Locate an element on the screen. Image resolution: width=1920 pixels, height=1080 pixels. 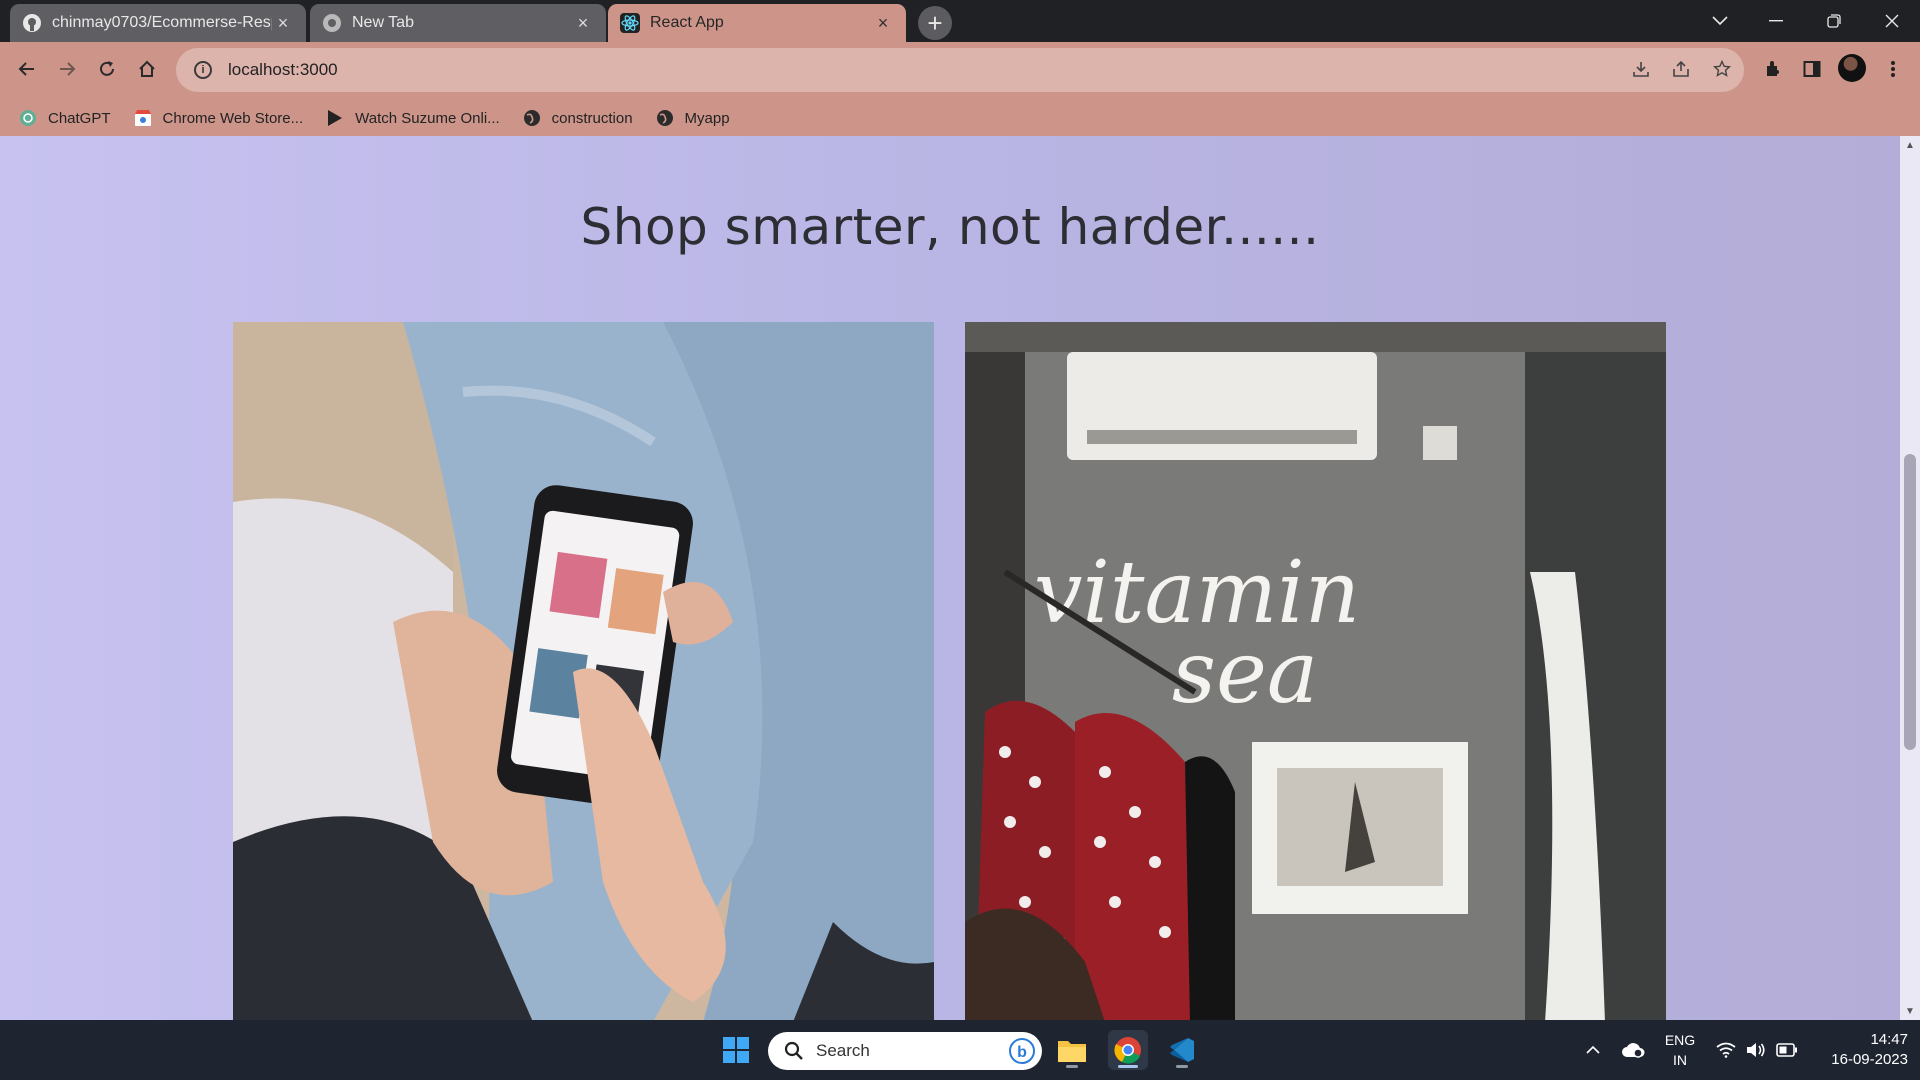
svg-text: b is located at coordinates (1022, 1052).